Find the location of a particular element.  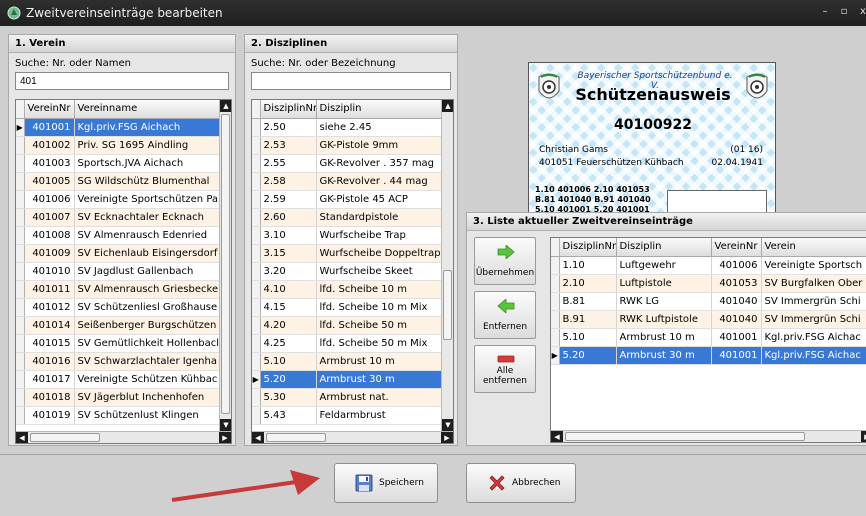

eintrag-row: 1.10 Luftgewehr 401006 Vereinigte Sportsch is located at coordinates (708, 265).